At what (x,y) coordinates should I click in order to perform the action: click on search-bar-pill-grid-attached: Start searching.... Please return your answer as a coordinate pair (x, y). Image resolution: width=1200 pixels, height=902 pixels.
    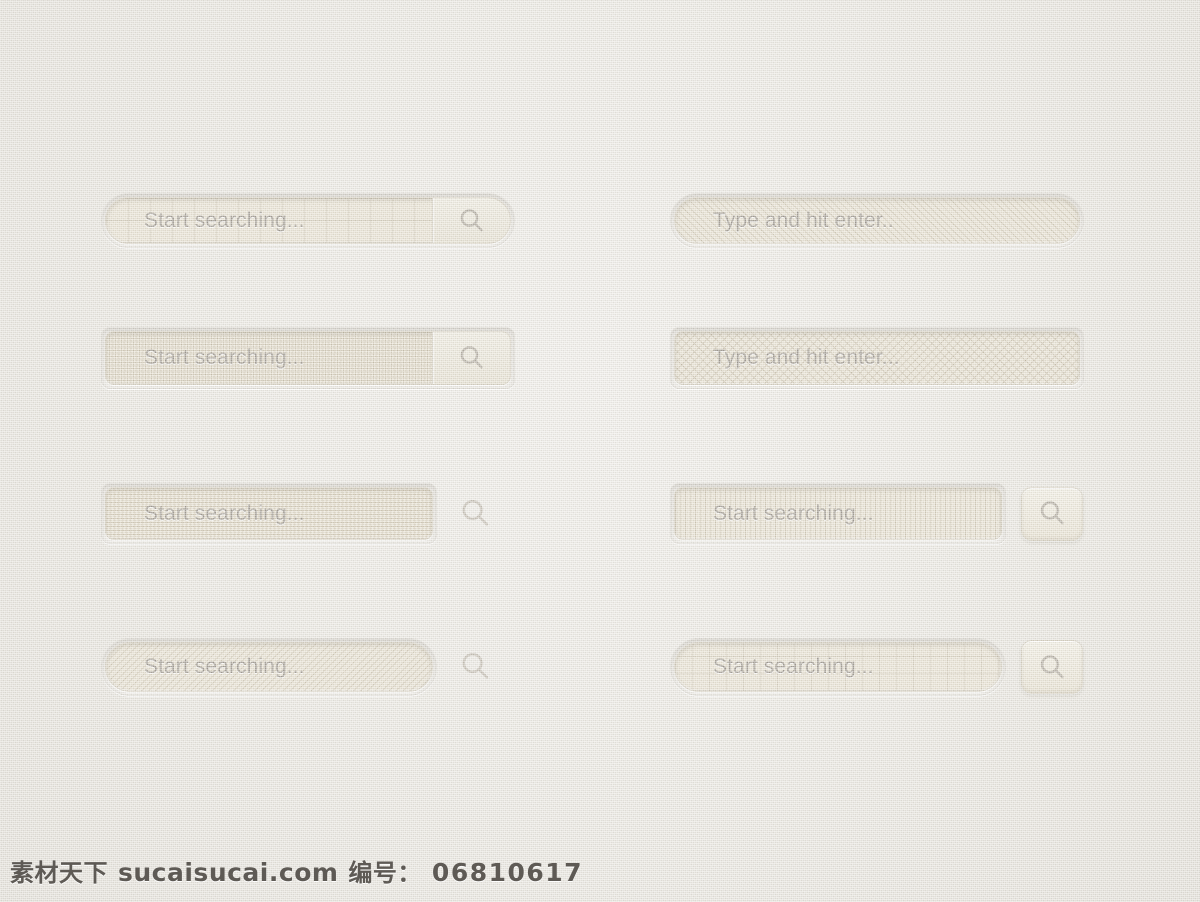
    Looking at the image, I should click on (308, 220).